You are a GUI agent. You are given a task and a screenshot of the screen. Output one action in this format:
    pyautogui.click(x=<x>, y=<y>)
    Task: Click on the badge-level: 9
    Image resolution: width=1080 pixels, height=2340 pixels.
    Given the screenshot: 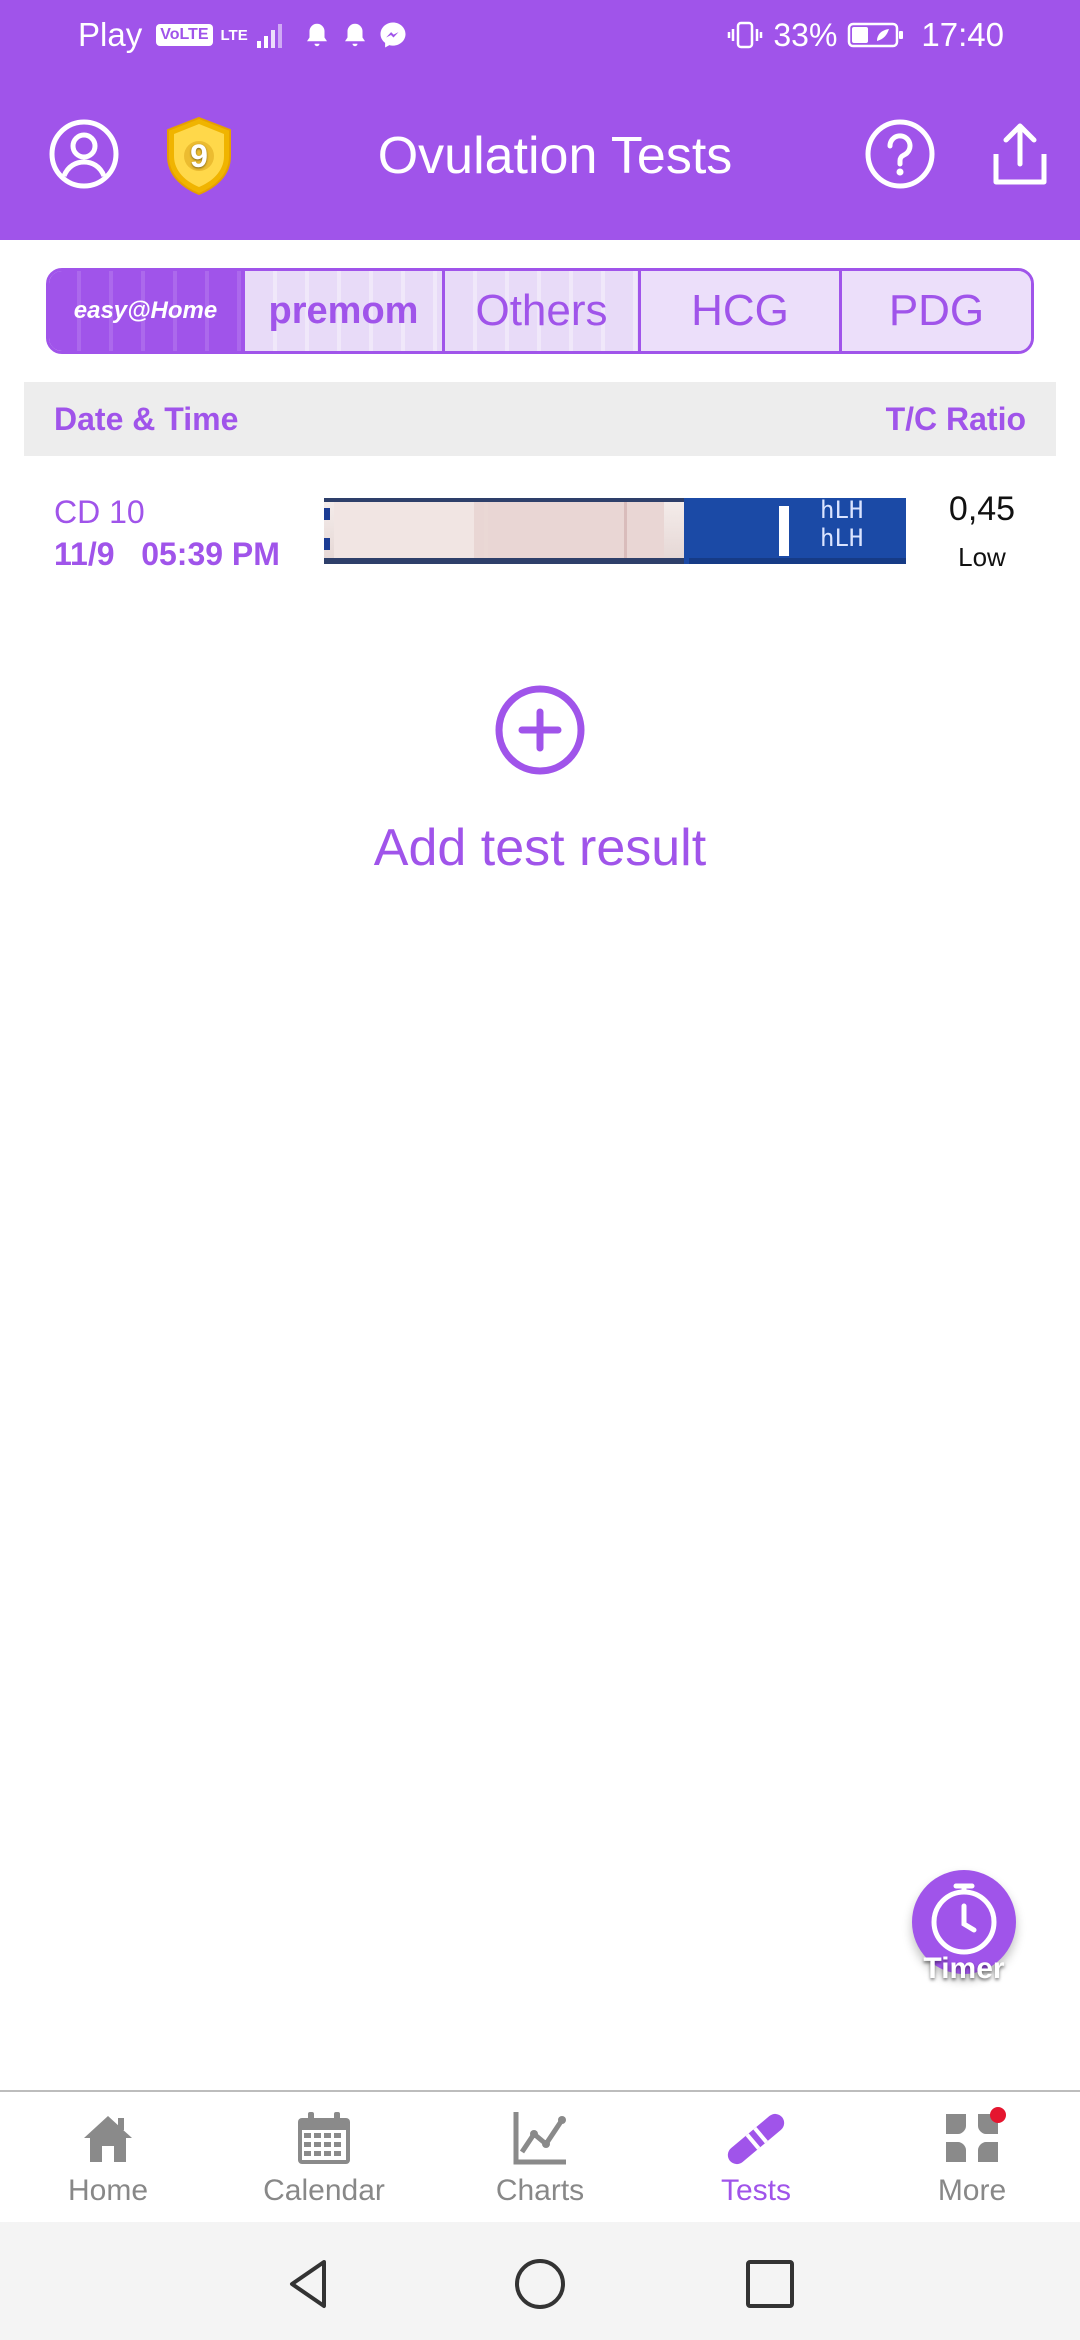 What is the action you would take?
    pyautogui.click(x=199, y=156)
    